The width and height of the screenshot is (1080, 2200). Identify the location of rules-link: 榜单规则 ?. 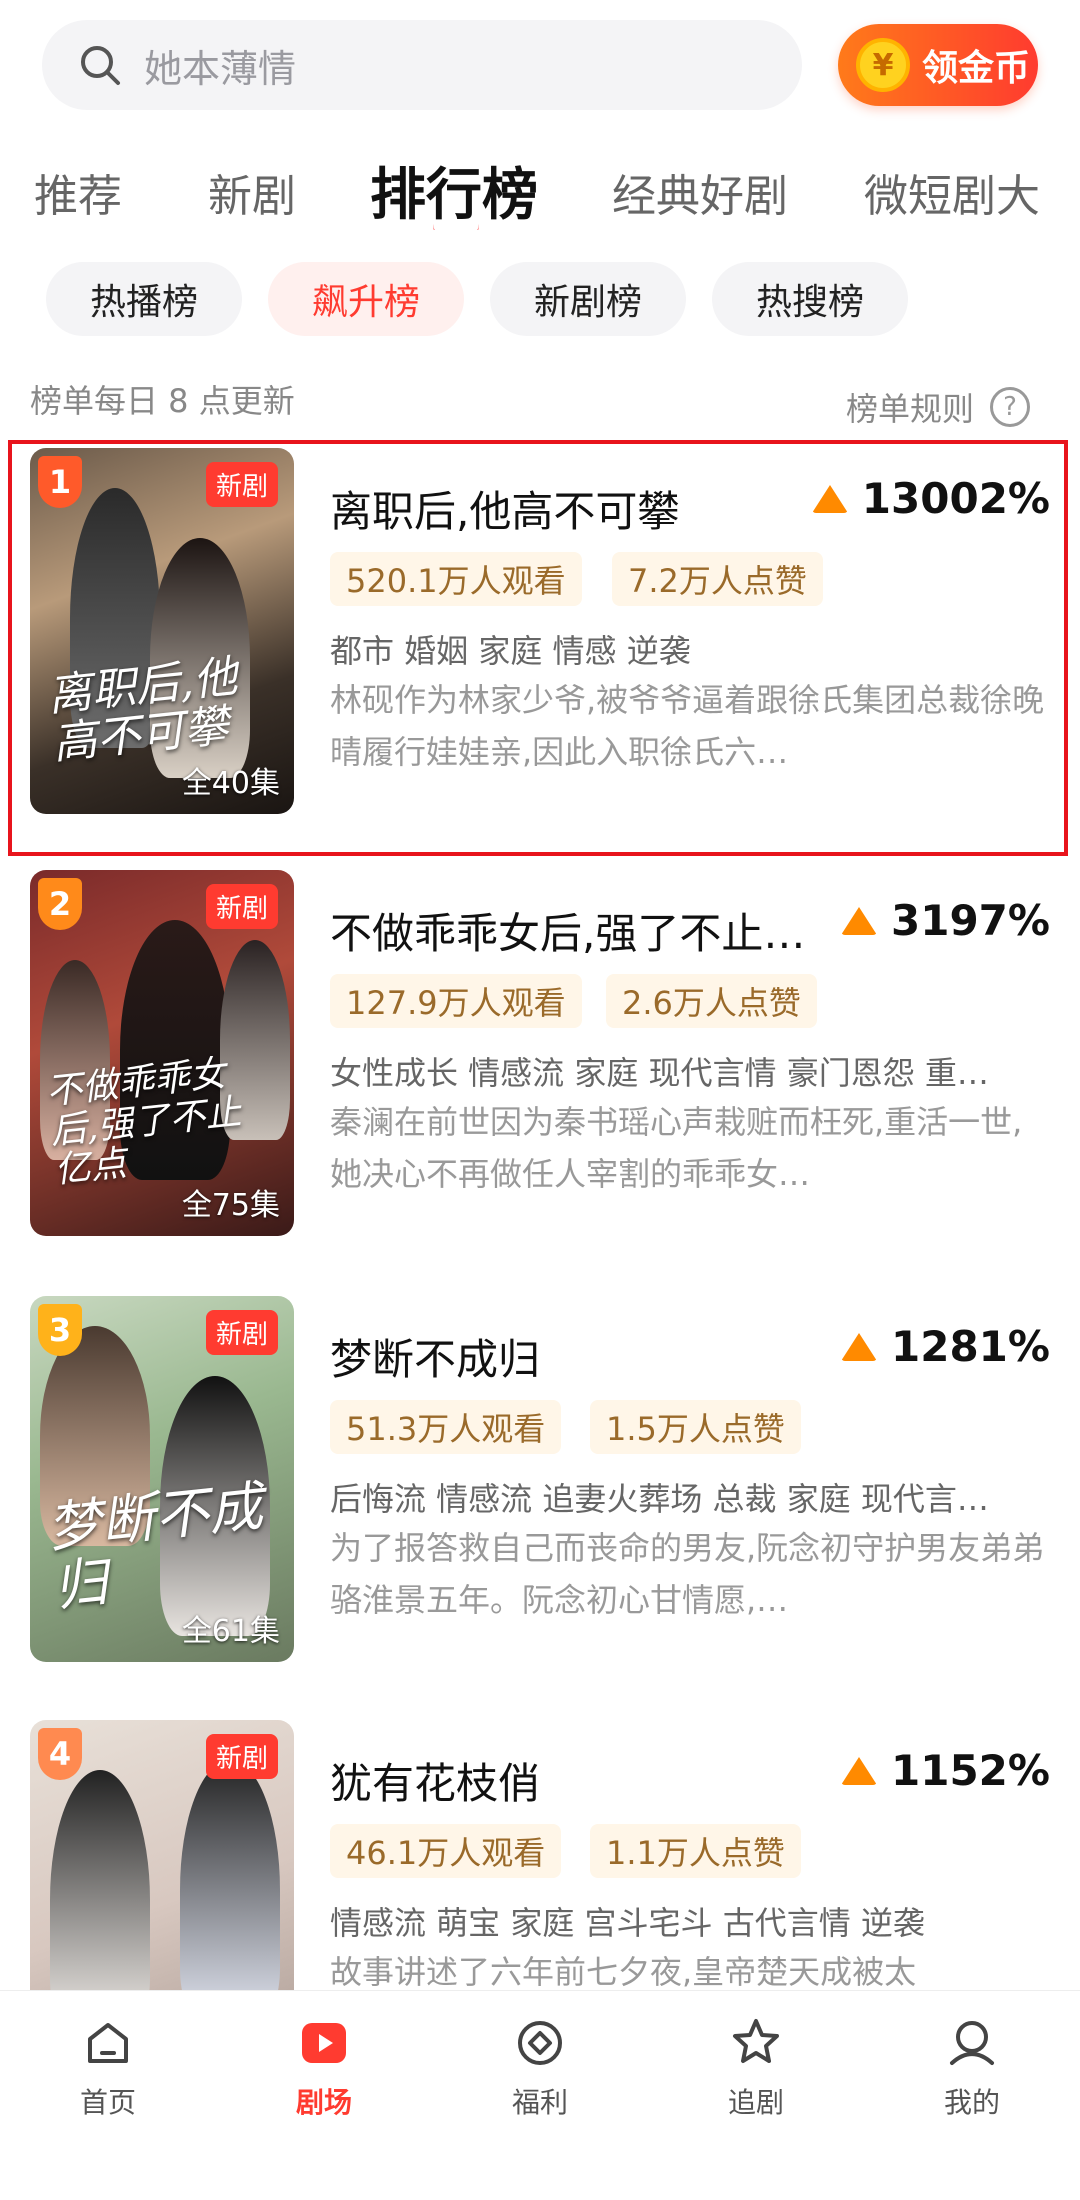
(938, 407).